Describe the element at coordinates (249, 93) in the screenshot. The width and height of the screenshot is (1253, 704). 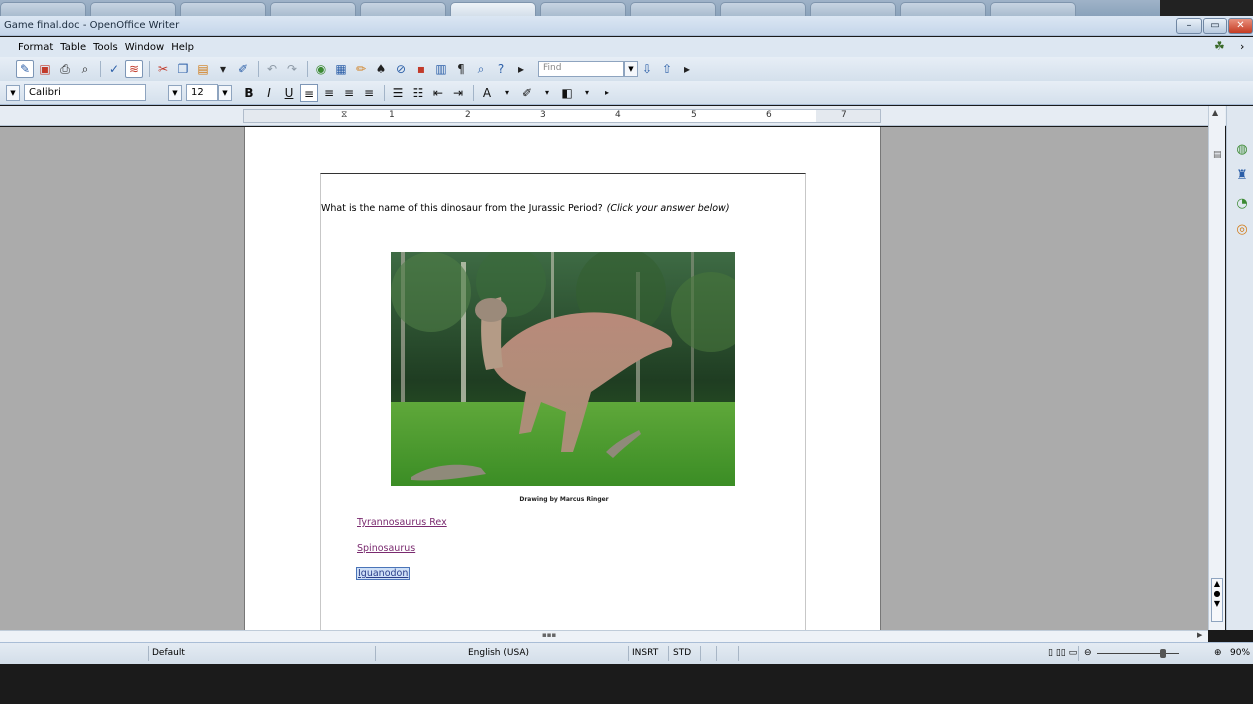
I see `bold-button: B` at that location.